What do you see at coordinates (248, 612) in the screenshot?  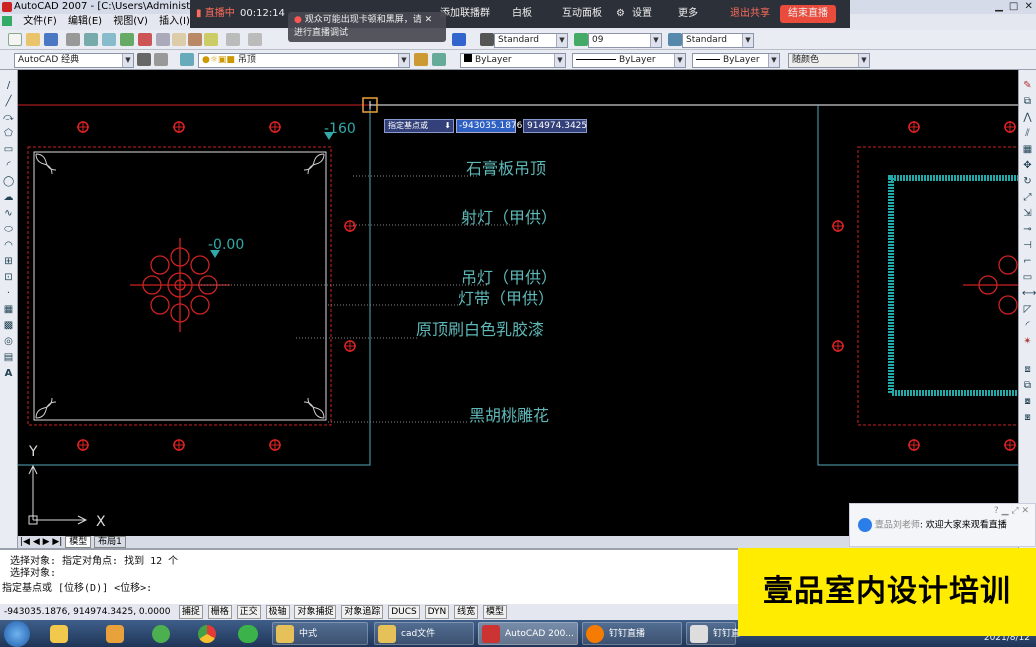 I see `ortho-toggle: 正交` at bounding box center [248, 612].